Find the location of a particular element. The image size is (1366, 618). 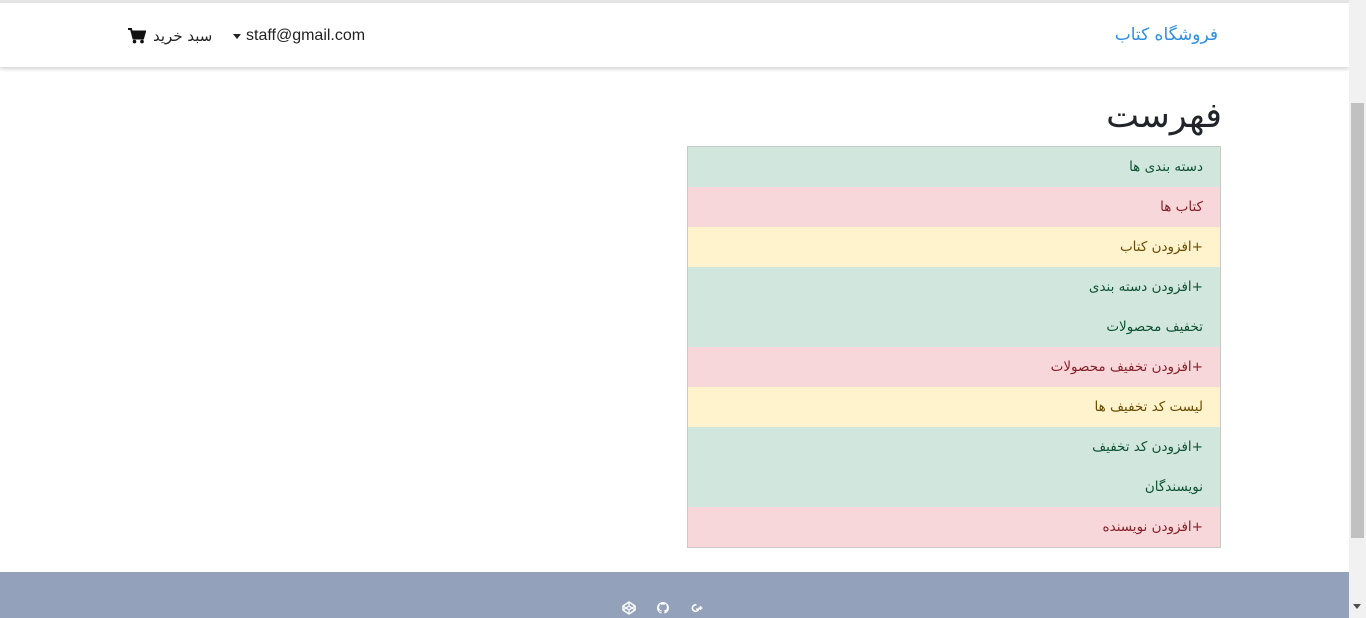

menu-item-books: کتاب ها is located at coordinates (954, 207).